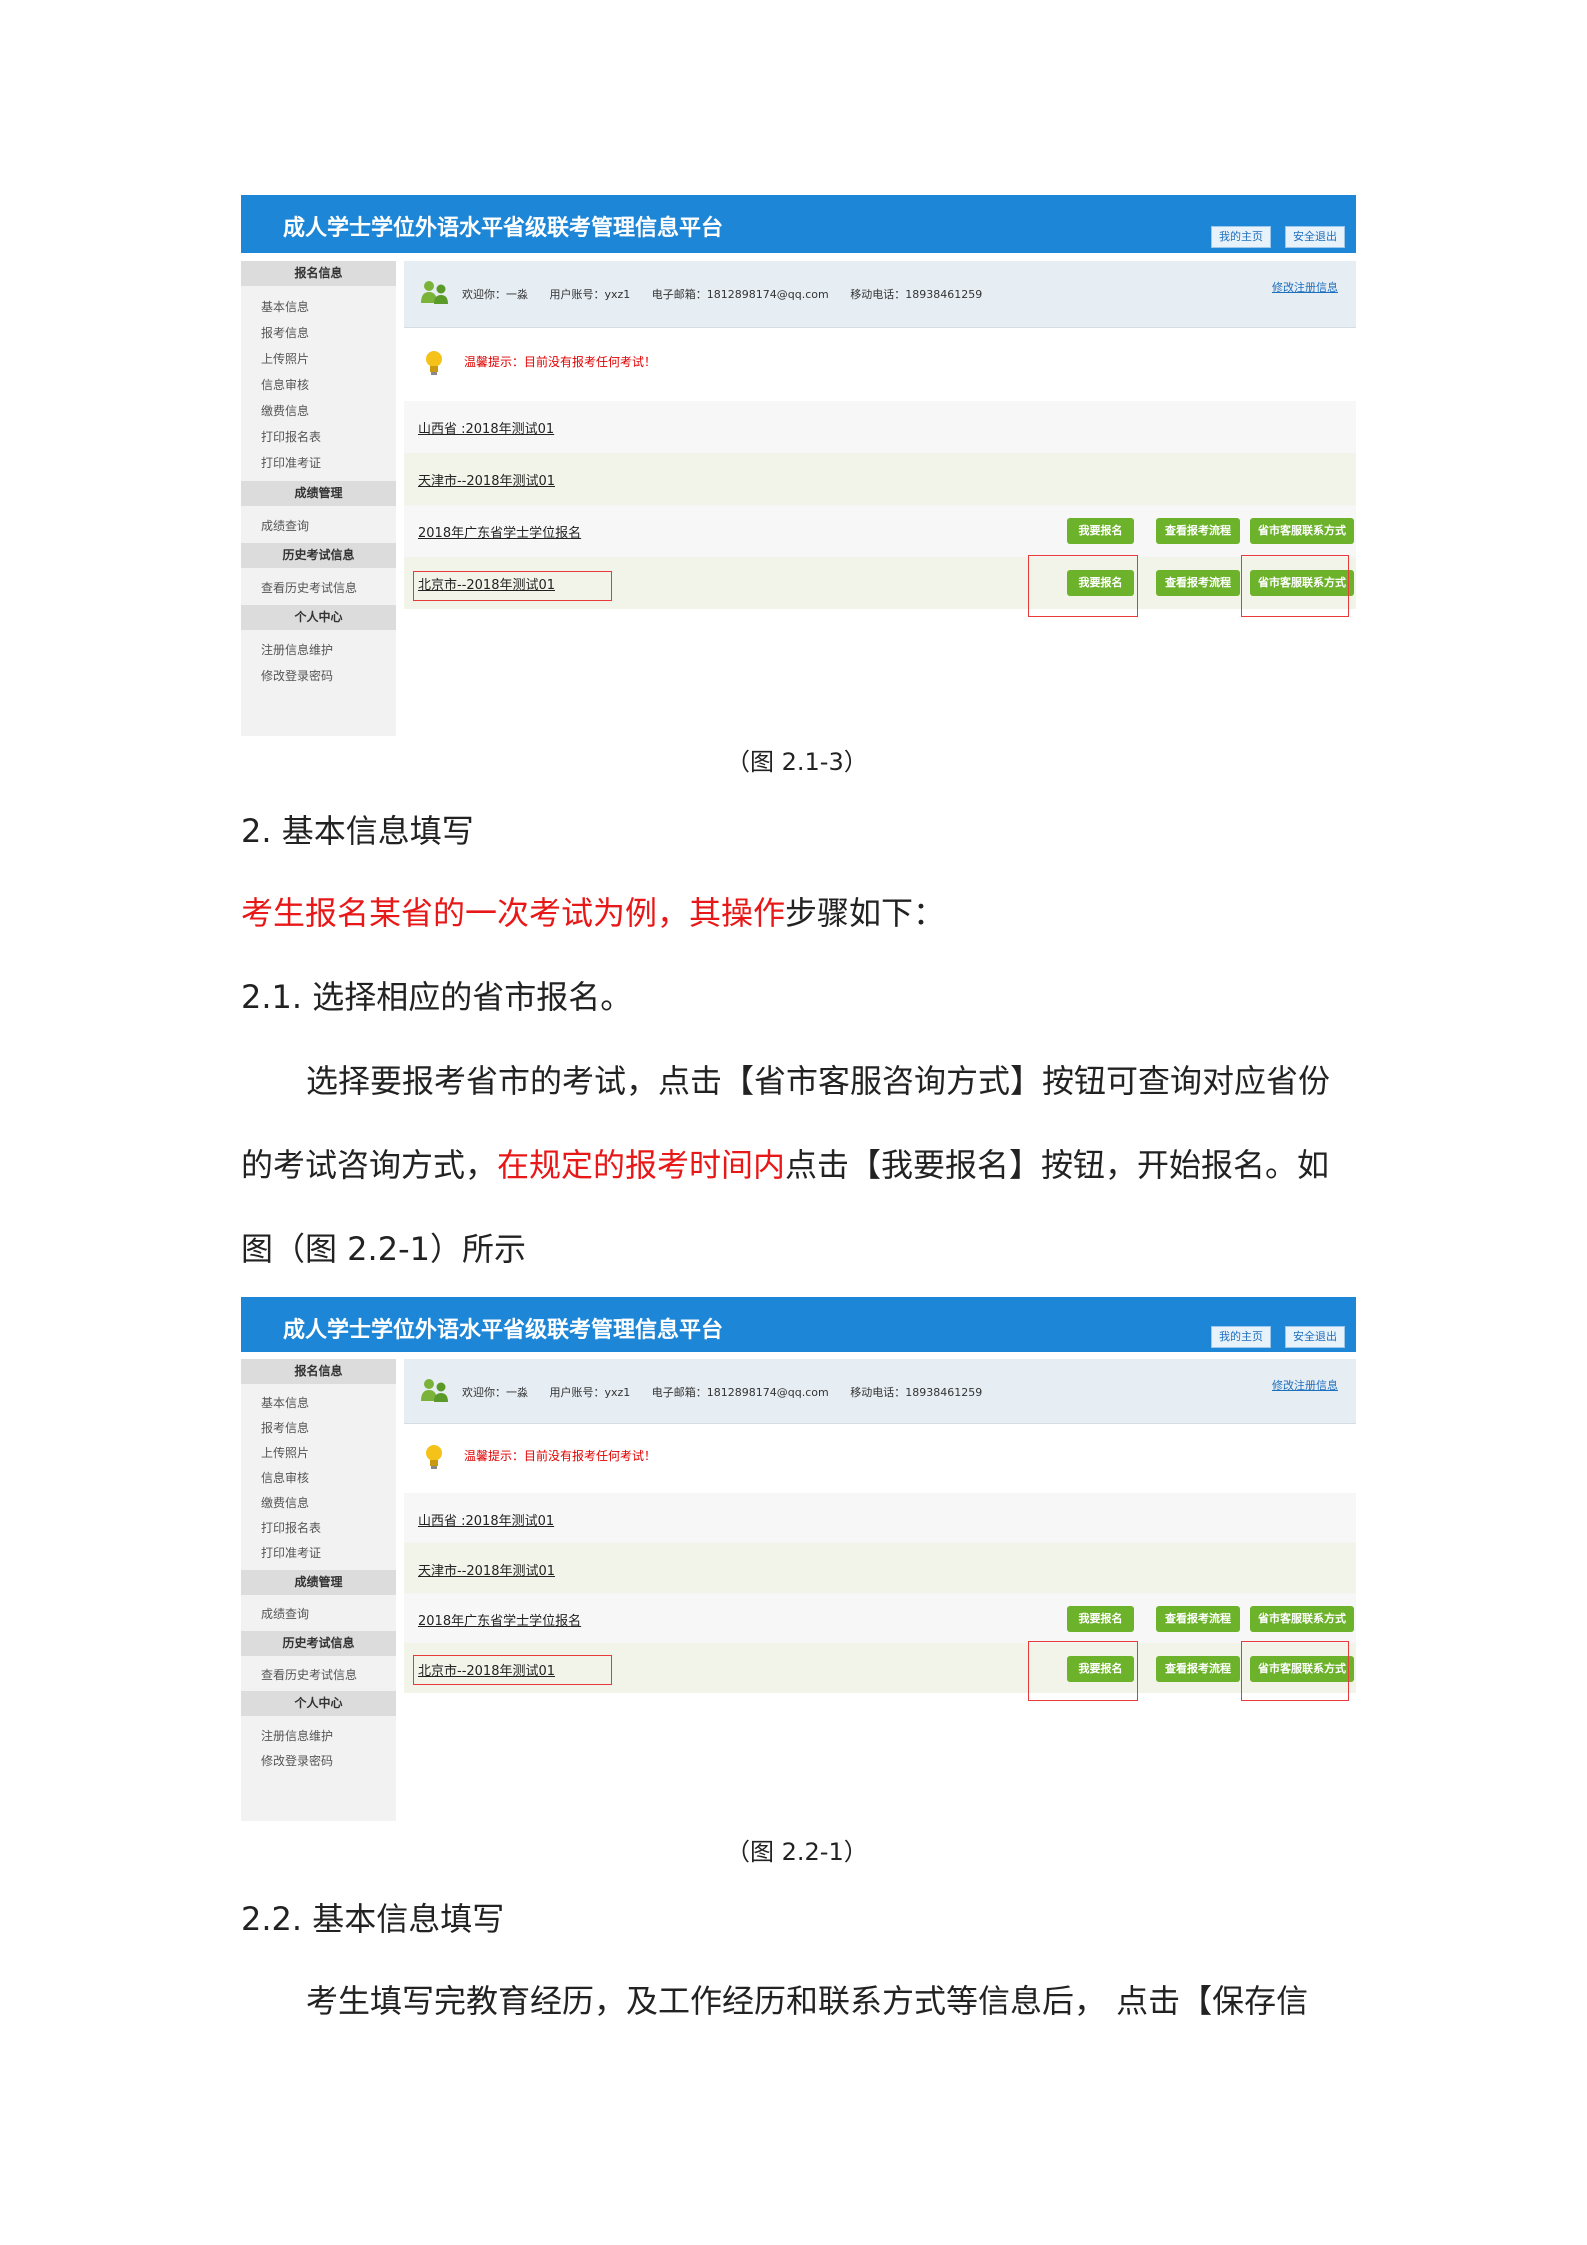  I want to click on subsection-heading: 2.2. 基本信息填写, so click(373, 1919).